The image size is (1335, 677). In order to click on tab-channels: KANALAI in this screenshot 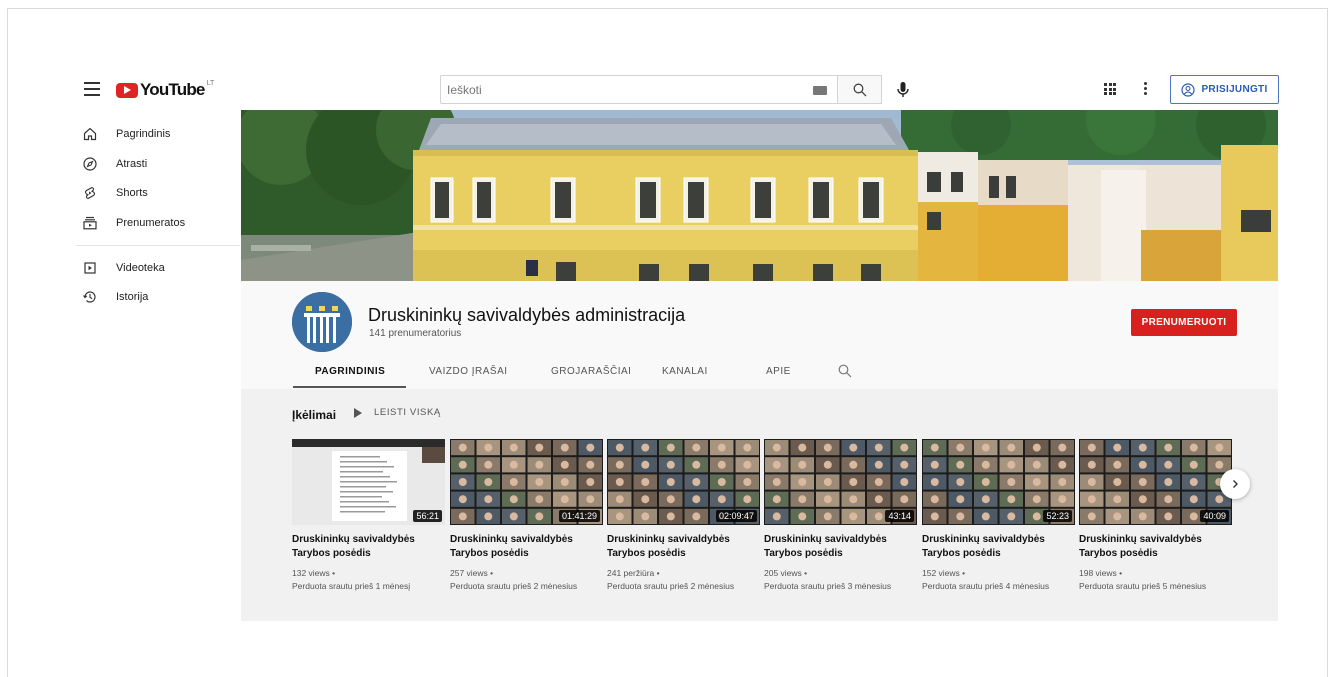, I will do `click(685, 371)`.